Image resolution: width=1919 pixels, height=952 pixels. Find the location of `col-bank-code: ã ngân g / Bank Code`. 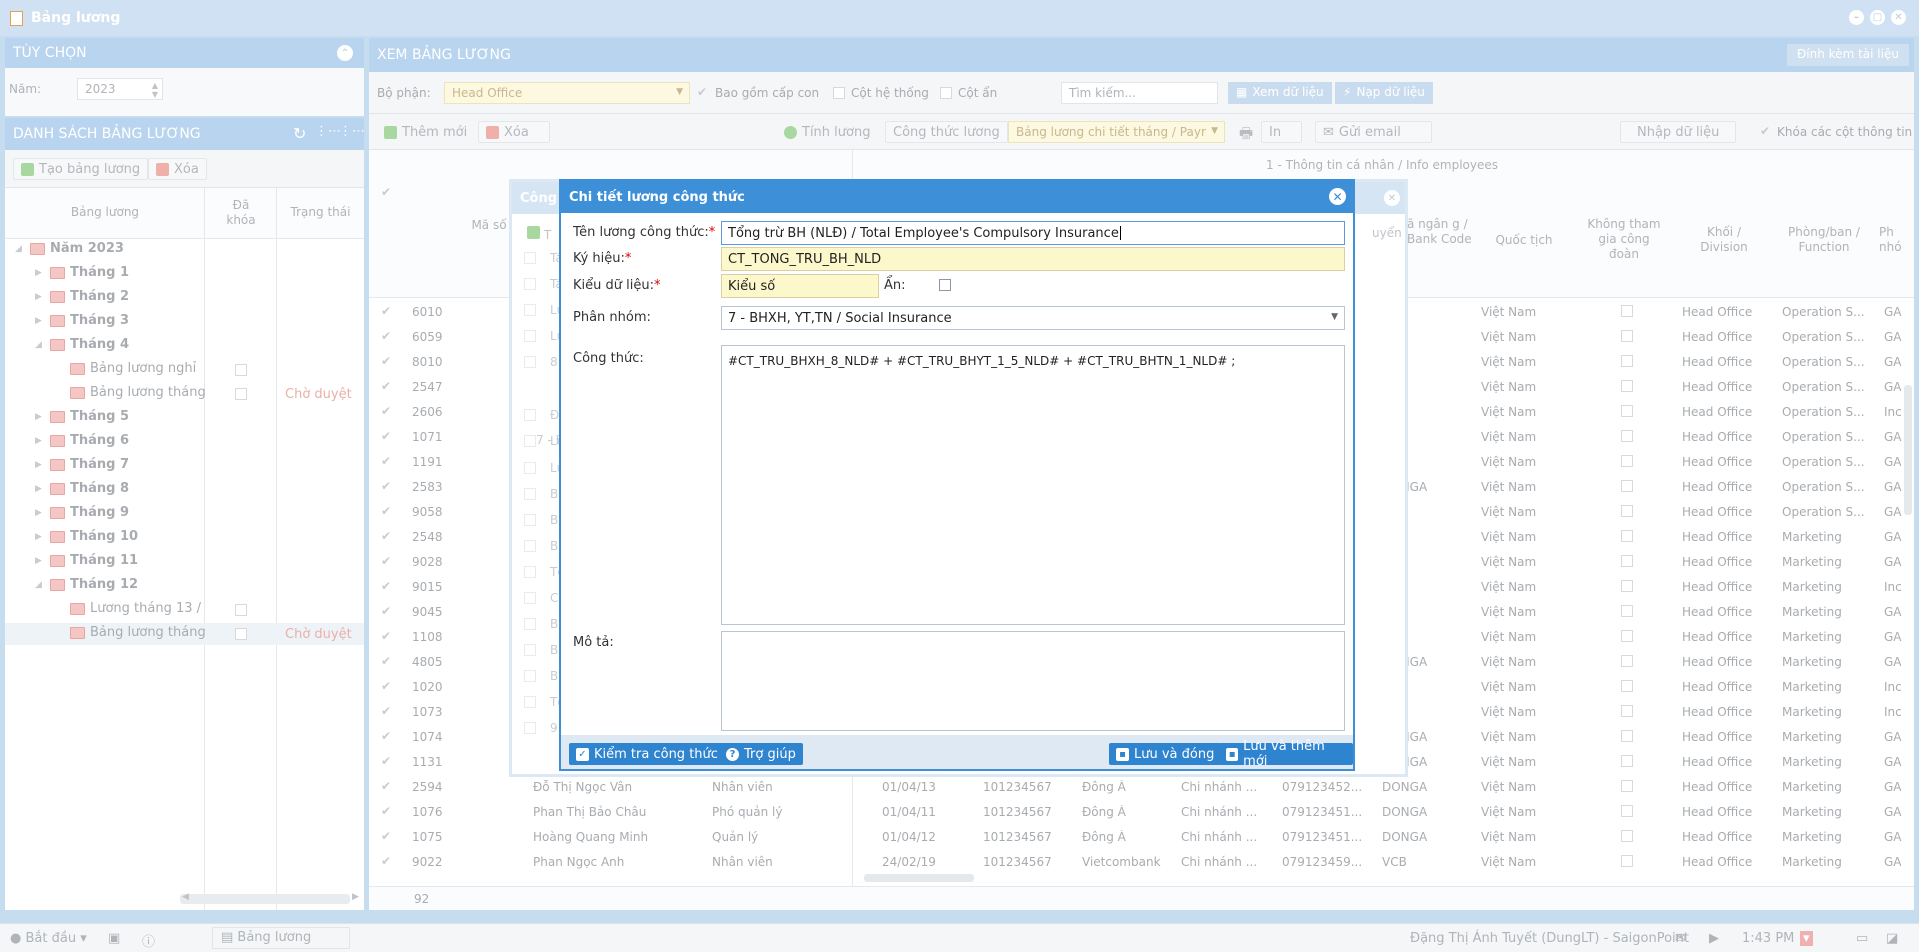

col-bank-code: ã ngân g / Bank Code is located at coordinates (1445, 232).